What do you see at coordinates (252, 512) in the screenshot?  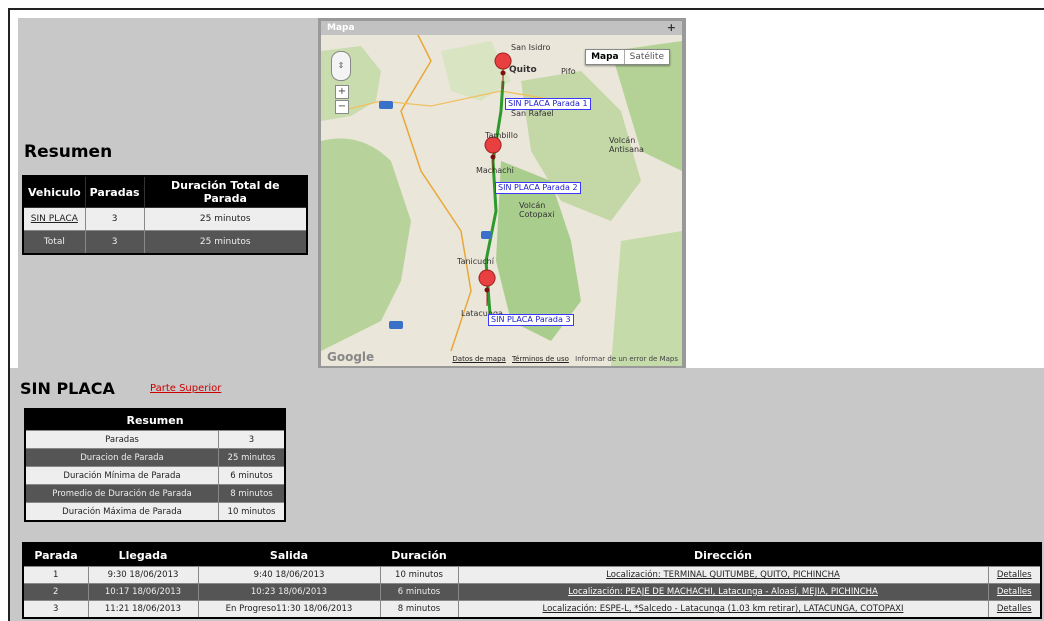 I see `stat-value: 10 minutos` at bounding box center [252, 512].